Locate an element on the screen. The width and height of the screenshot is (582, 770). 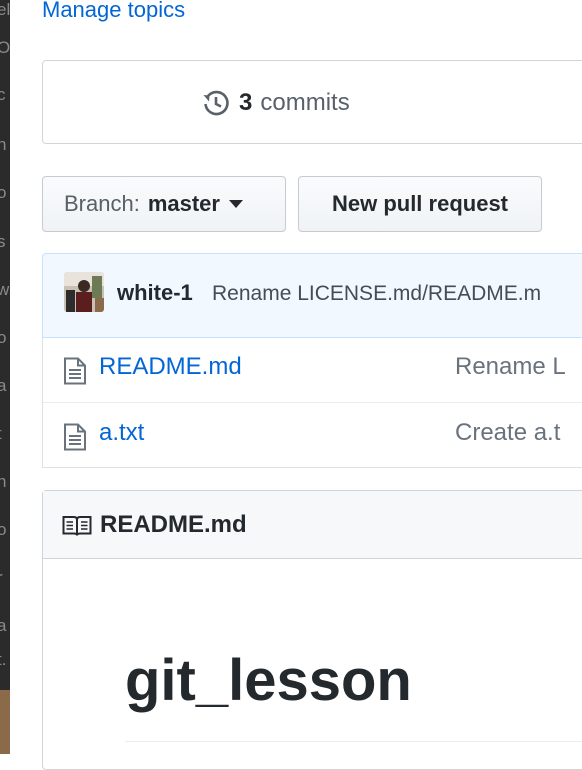
repo-summary-bar: 3 commits is located at coordinates (312, 102).